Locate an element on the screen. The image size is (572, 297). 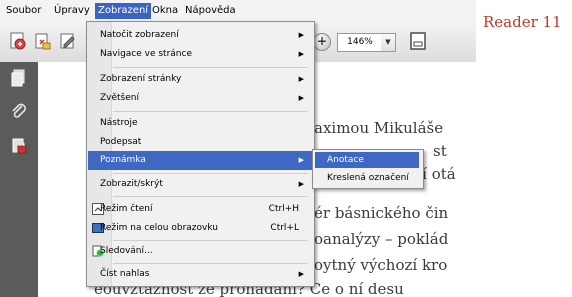
menu-item-zobrazeni-stranky: Zobrazení stránky ▶ is located at coordinates (200, 79).